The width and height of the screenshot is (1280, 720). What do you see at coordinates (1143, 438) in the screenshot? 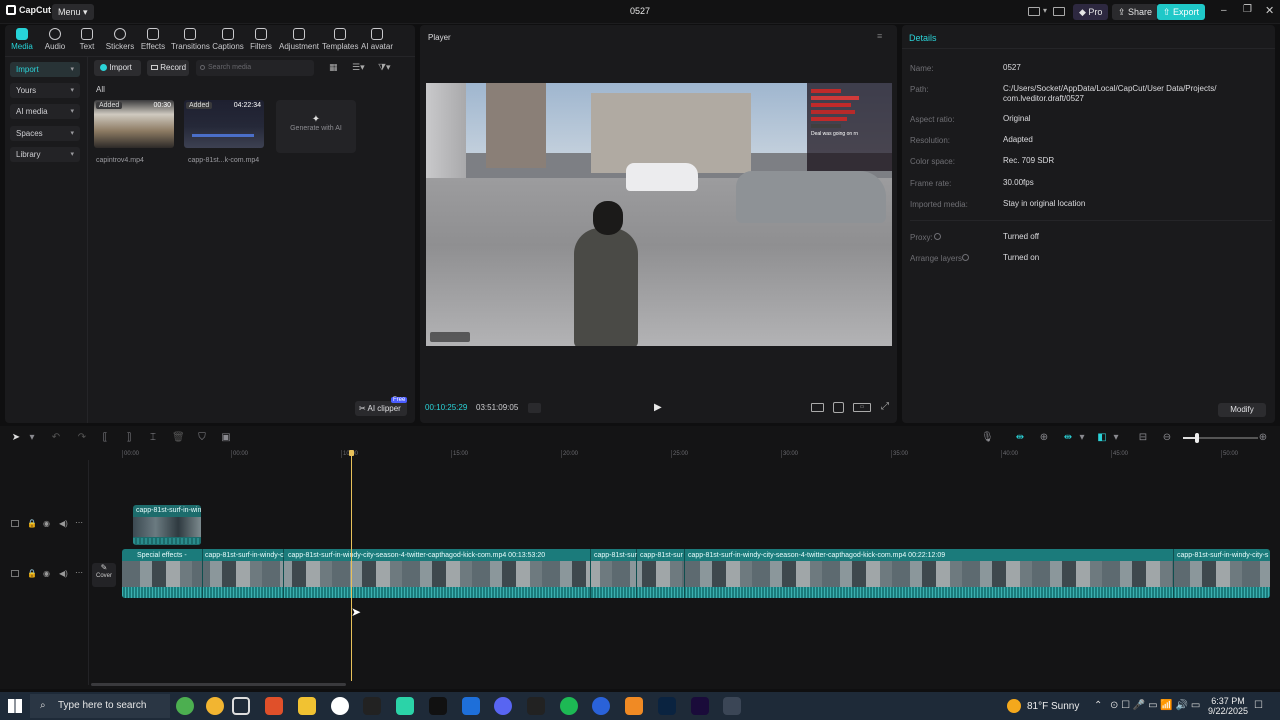
I see `caption-icon: ⊟` at bounding box center [1143, 438].